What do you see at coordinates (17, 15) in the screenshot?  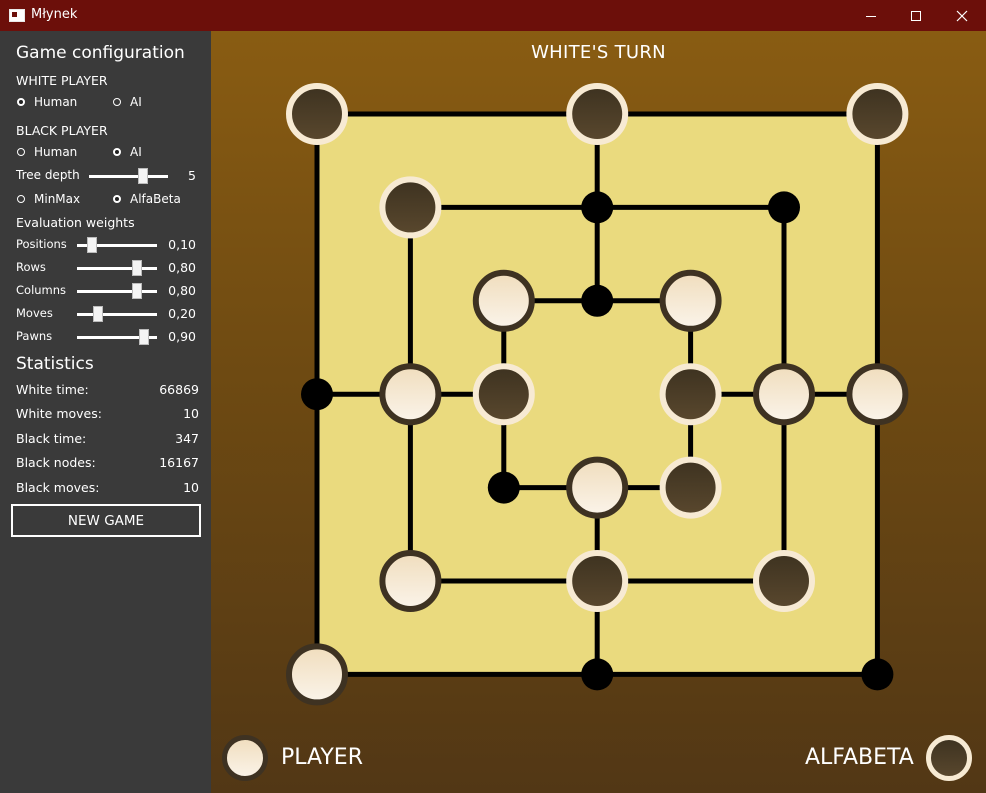 I see `app-icon` at bounding box center [17, 15].